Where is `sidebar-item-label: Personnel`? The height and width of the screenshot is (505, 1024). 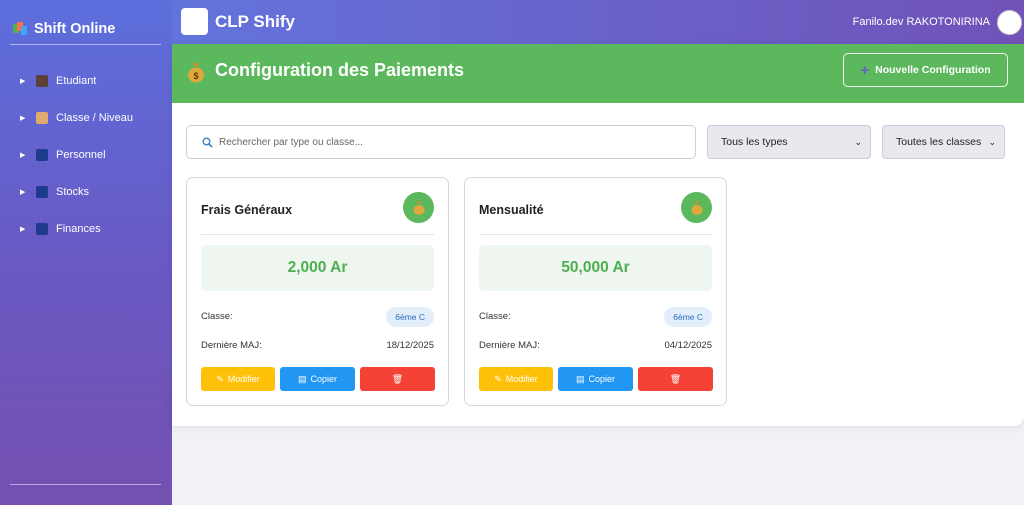
sidebar-item-label: Personnel is located at coordinates (81, 154).